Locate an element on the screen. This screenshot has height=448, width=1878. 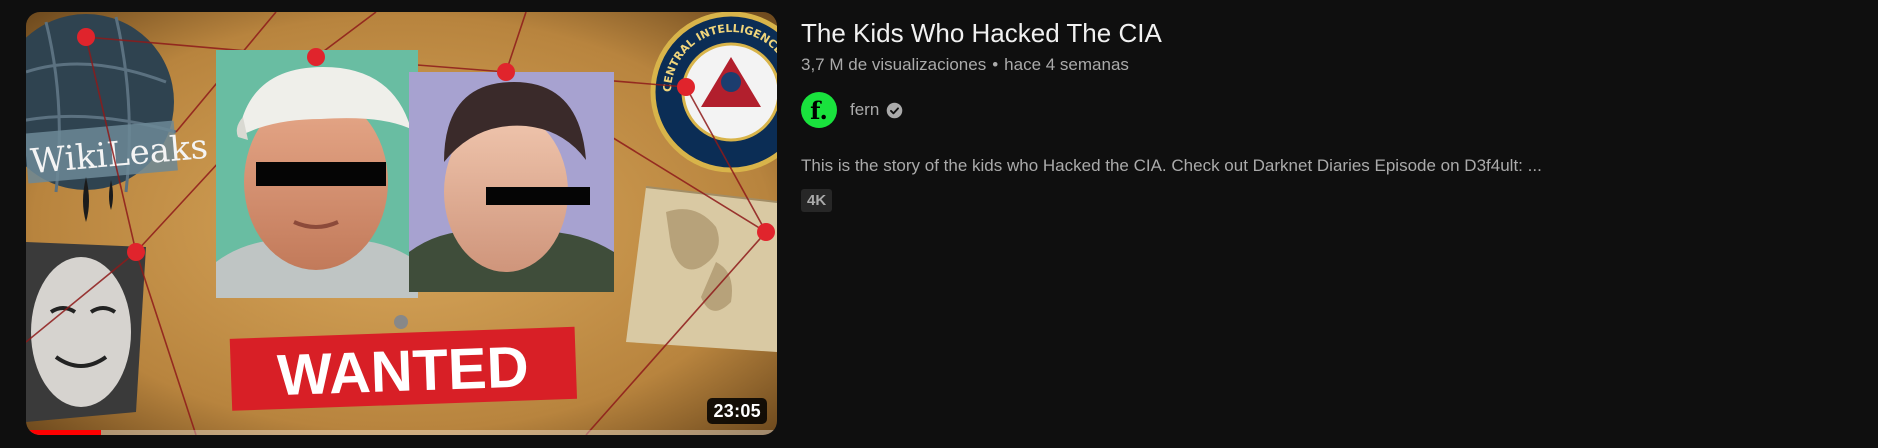
channel-name: fern is located at coordinates (864, 110).